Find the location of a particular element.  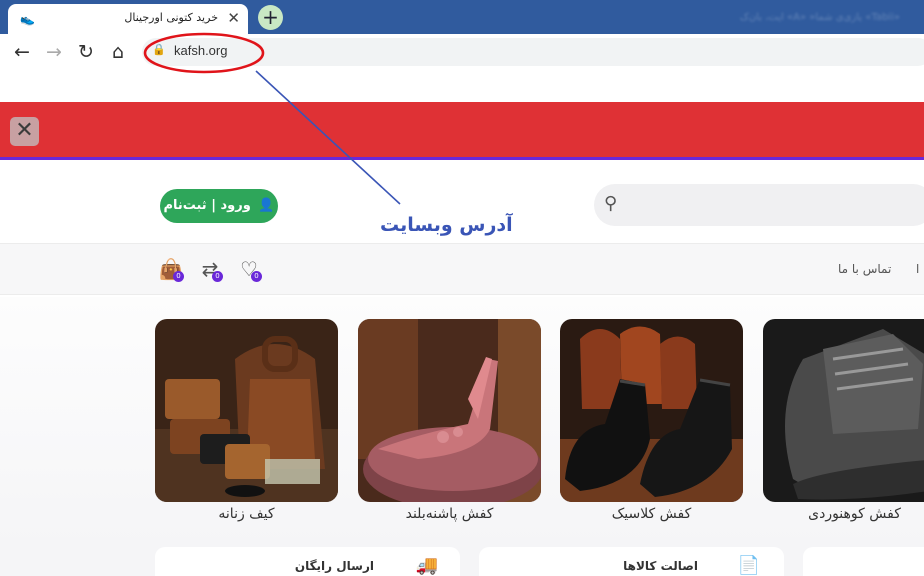

features-row: ارسال رایگان 🚚 اصالت کالاها 📄 is located at coordinates (462, 561).